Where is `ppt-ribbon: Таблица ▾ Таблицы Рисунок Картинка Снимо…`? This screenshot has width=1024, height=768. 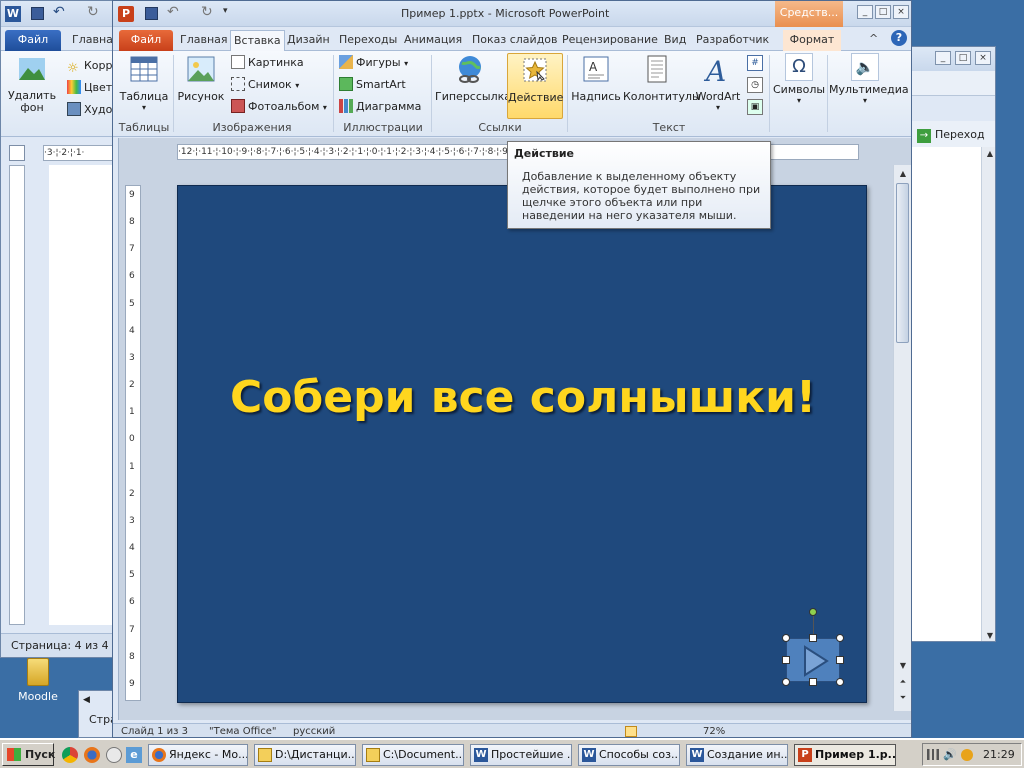
ppt-ribbon: Таблица ▾ Таблицы Рисунок Картинка Снимо… is located at coordinates (512, 94).